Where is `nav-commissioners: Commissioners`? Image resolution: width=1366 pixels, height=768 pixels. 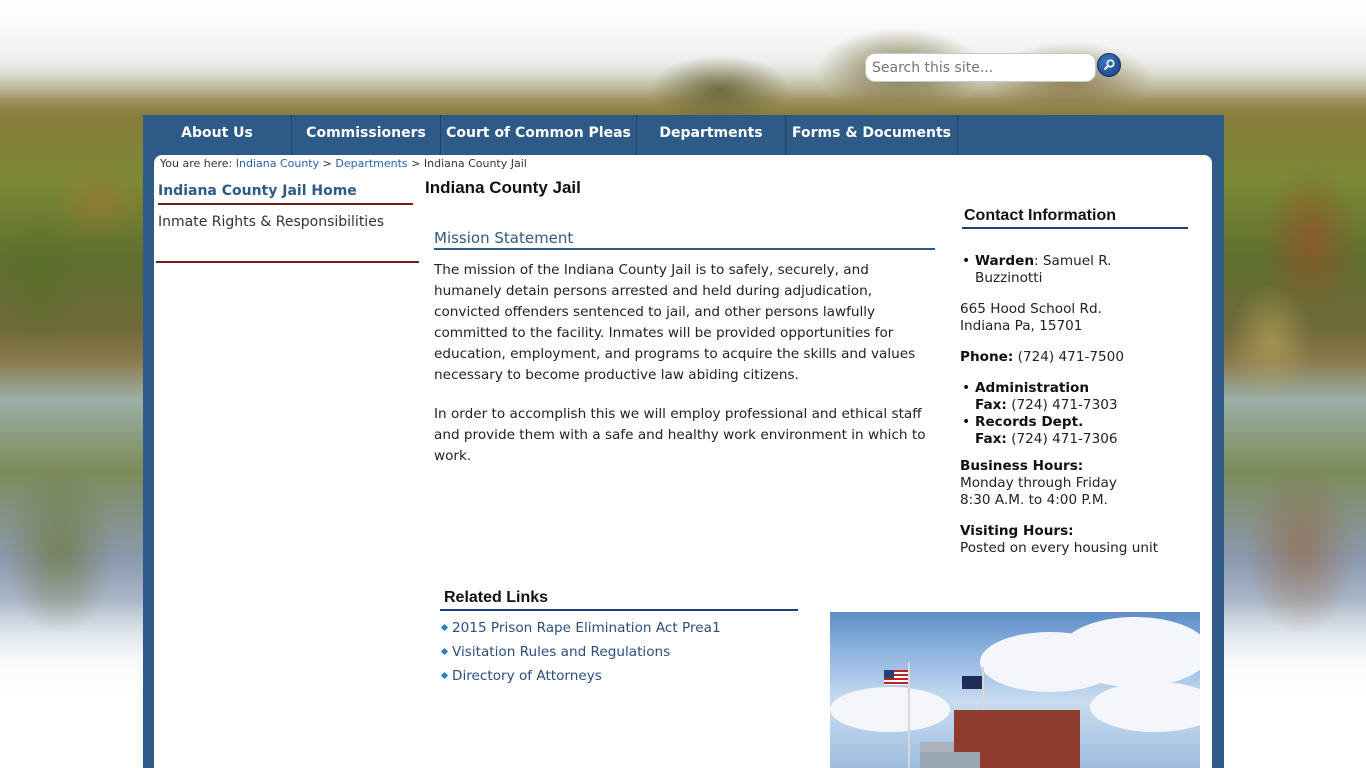 nav-commissioners: Commissioners is located at coordinates (366, 135).